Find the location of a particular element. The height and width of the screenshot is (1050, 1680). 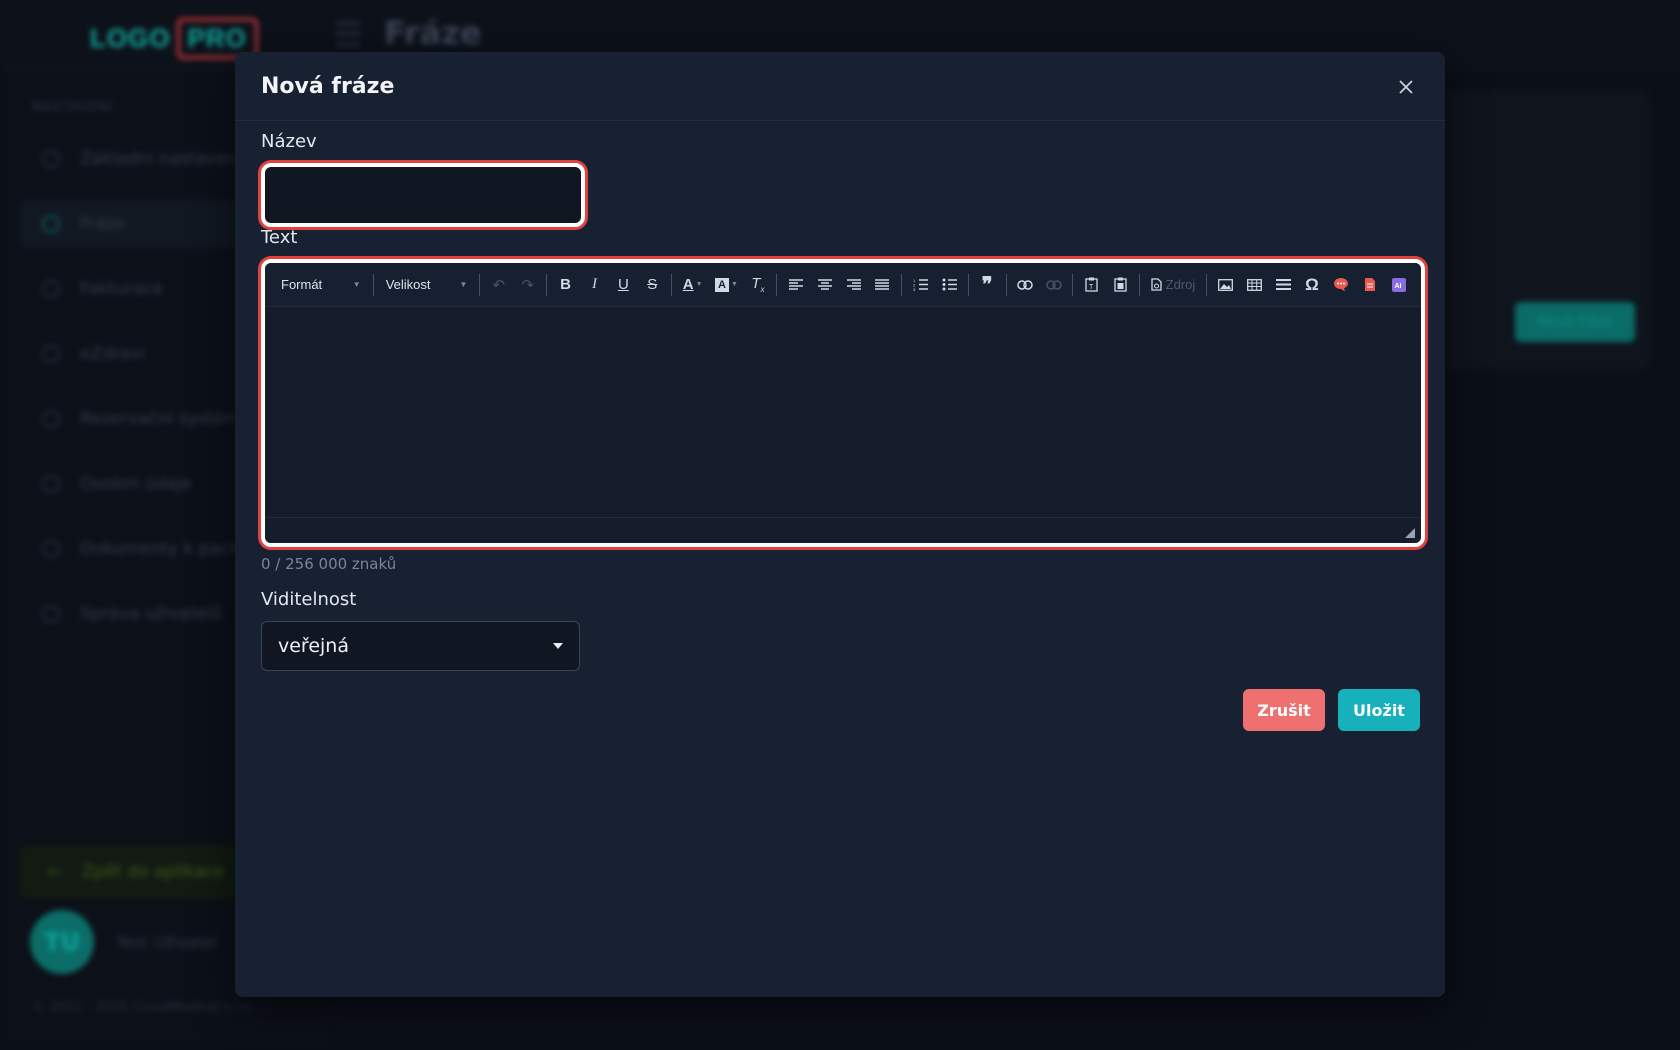

redo-button: ↷ is located at coordinates (527, 285).